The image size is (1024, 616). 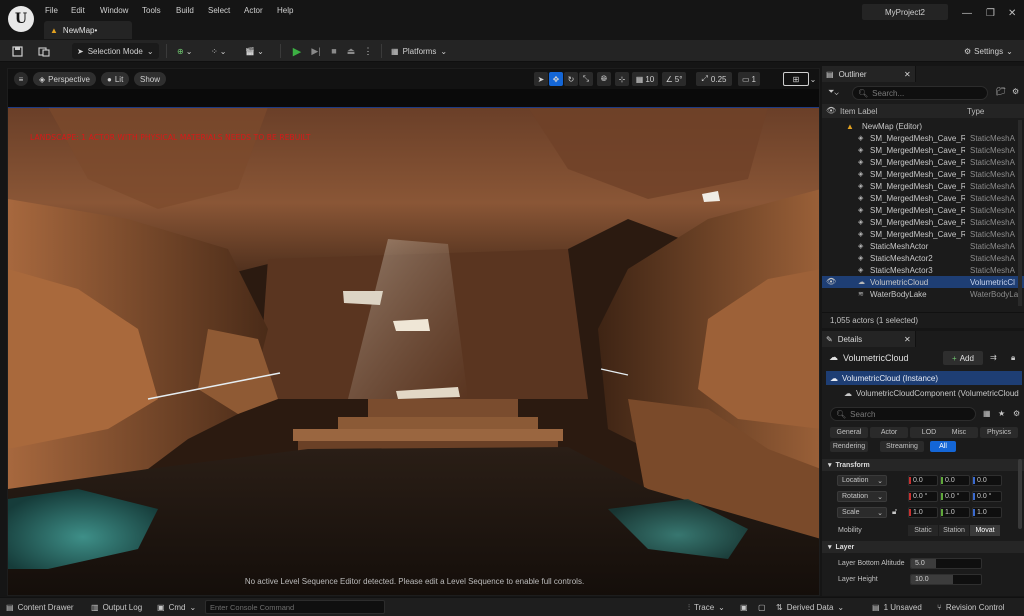 What do you see at coordinates (1020, 213) in the screenshot?
I see `outliner-scrollbar` at bounding box center [1020, 213].